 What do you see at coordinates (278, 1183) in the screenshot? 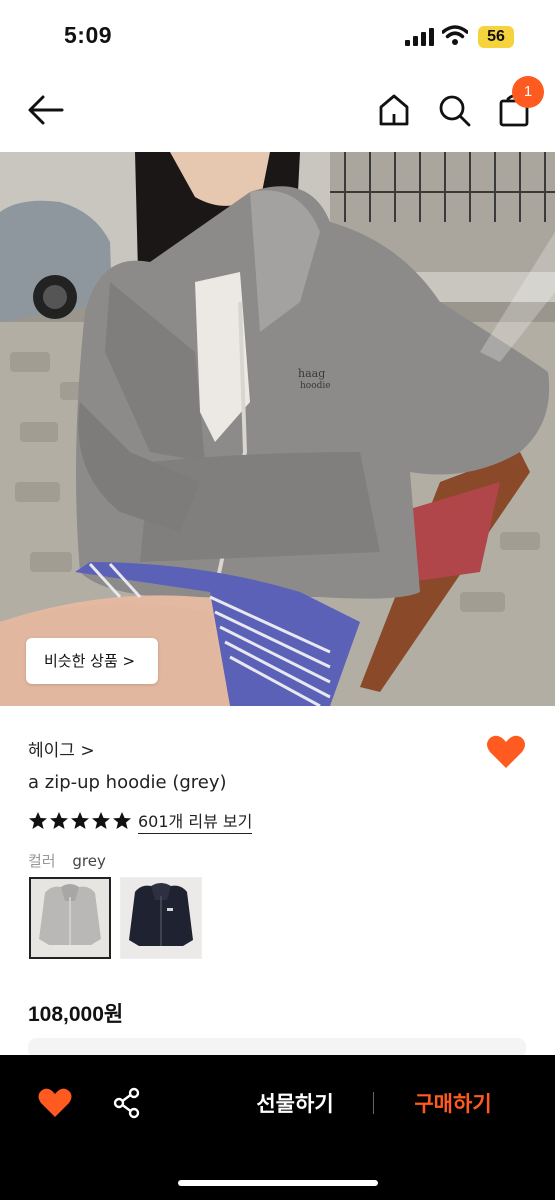
I see `home-indicator` at bounding box center [278, 1183].